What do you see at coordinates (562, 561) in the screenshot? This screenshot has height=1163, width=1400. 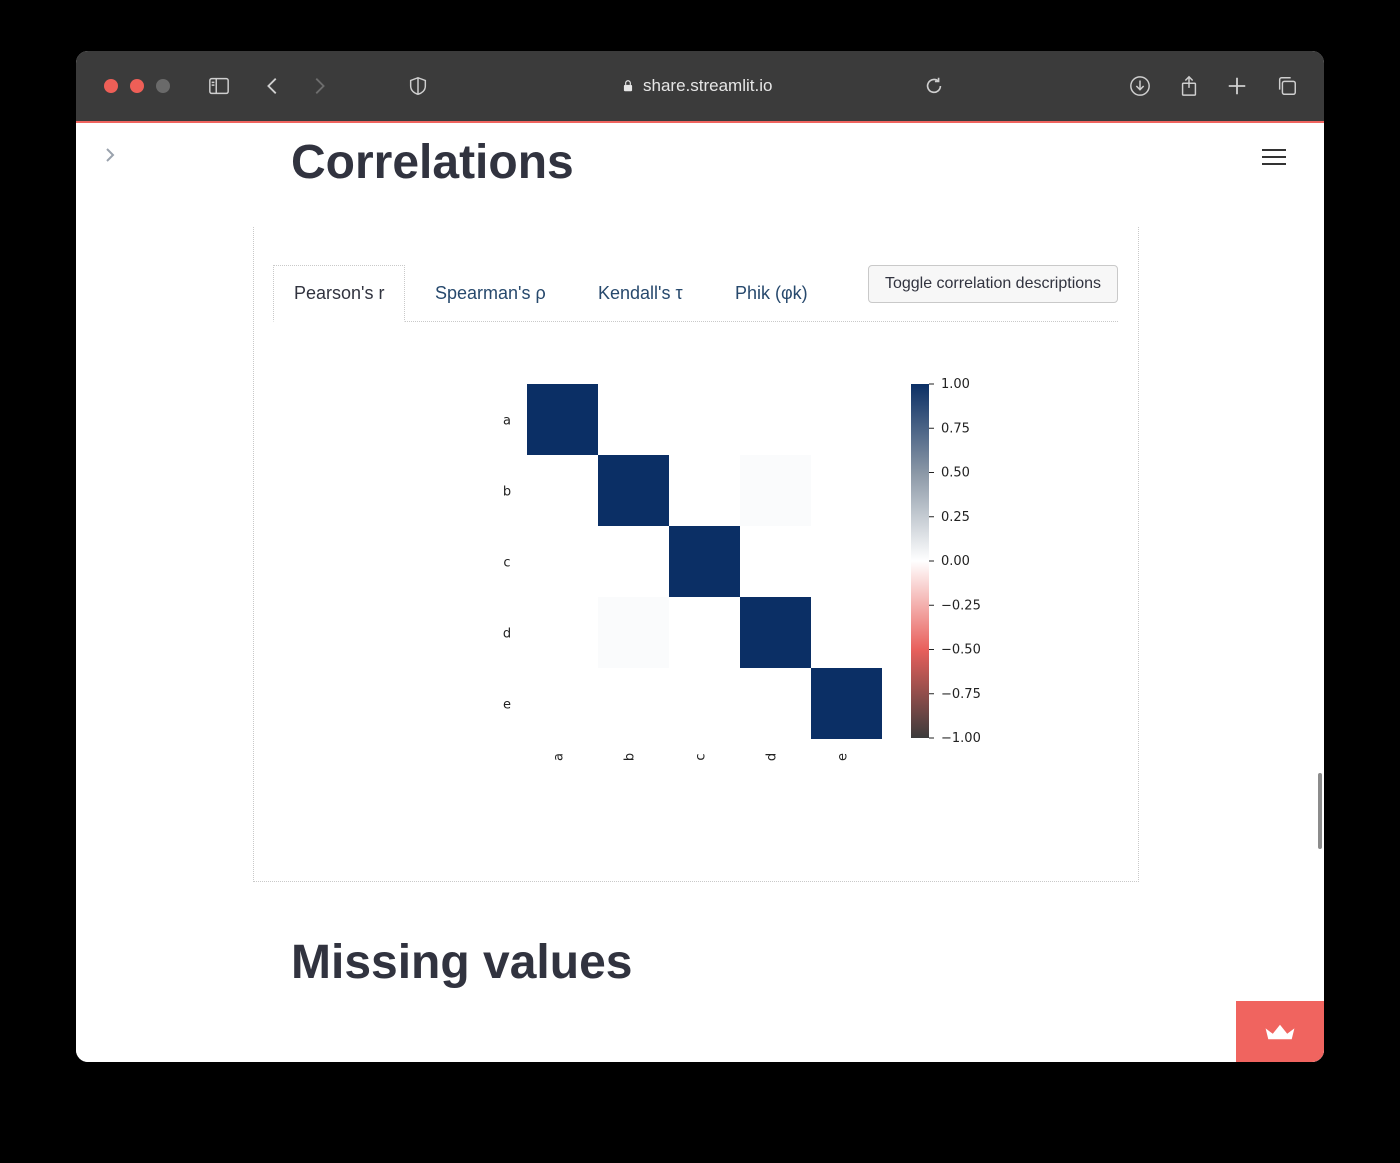 I see `heatmap-cell-c-a` at bounding box center [562, 561].